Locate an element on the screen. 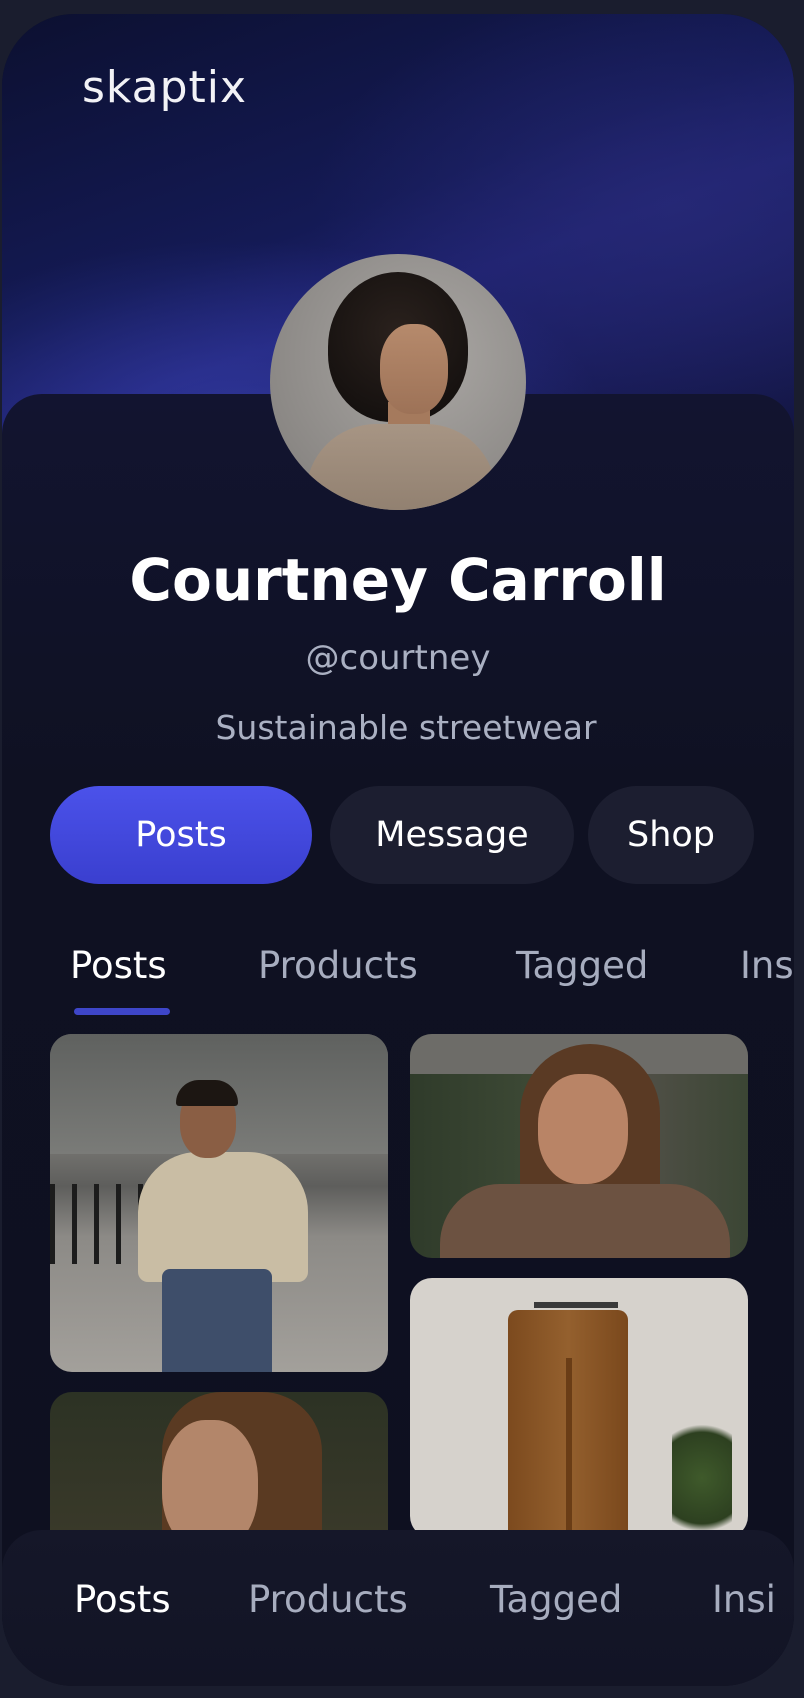 This screenshot has width=804, height=1698. profile-tabs: Posts Products Tagged Ins is located at coordinates (398, 974).